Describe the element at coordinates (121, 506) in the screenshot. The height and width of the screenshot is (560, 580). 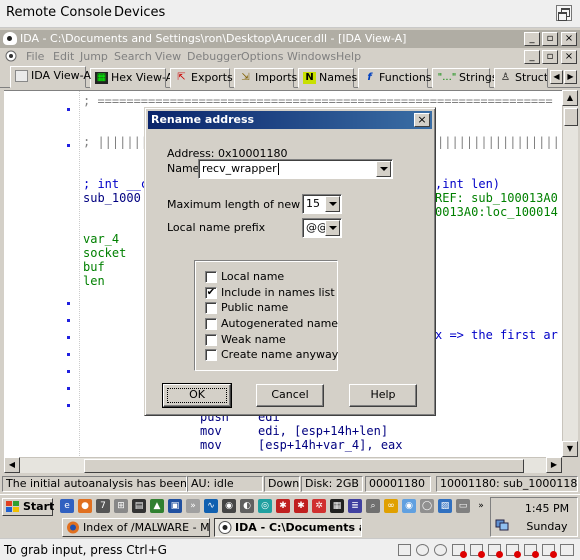
I see `network-tool-icon: ⊞` at that location.